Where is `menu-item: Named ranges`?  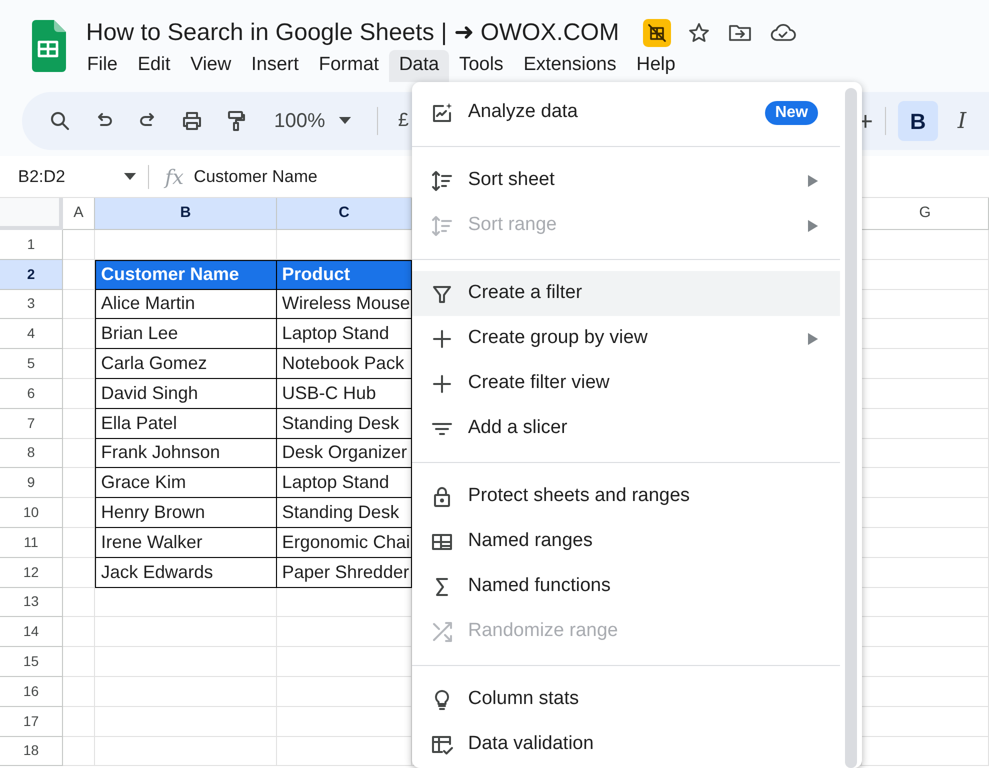 menu-item: Named ranges is located at coordinates (626, 541).